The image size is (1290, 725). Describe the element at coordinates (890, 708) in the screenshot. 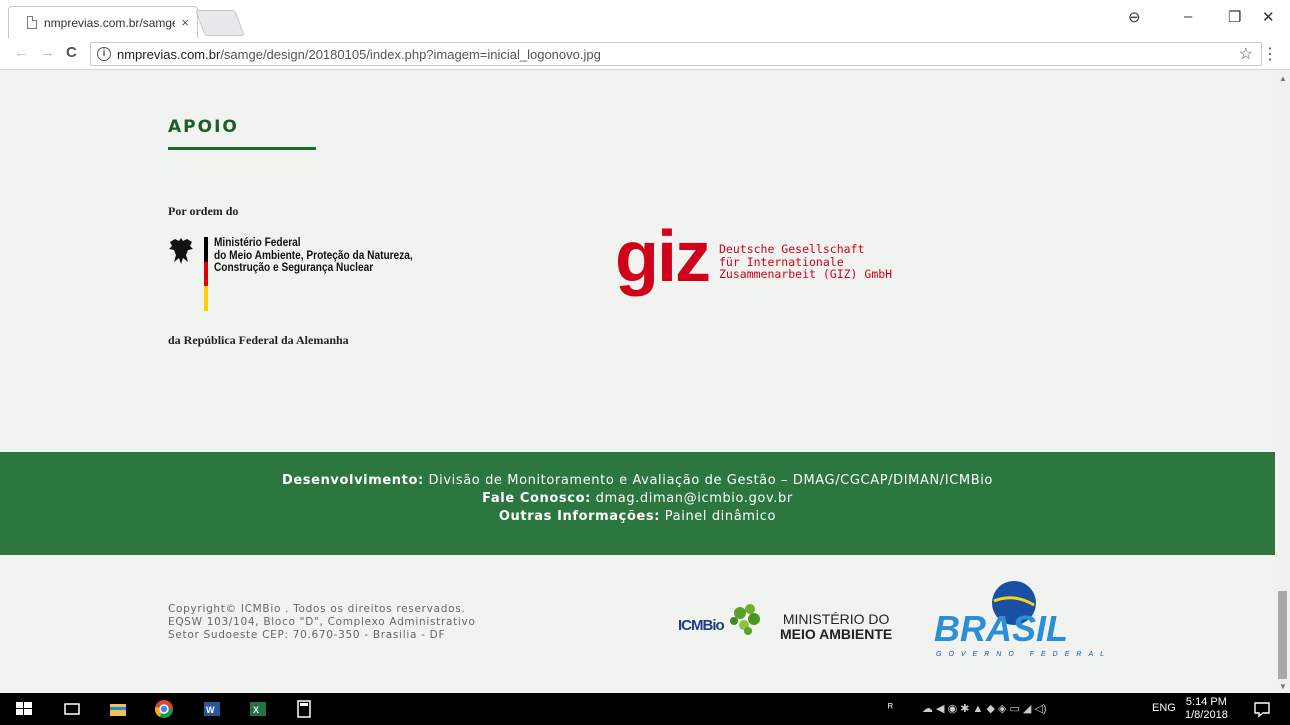

I see `people-icon: ᴿ` at that location.